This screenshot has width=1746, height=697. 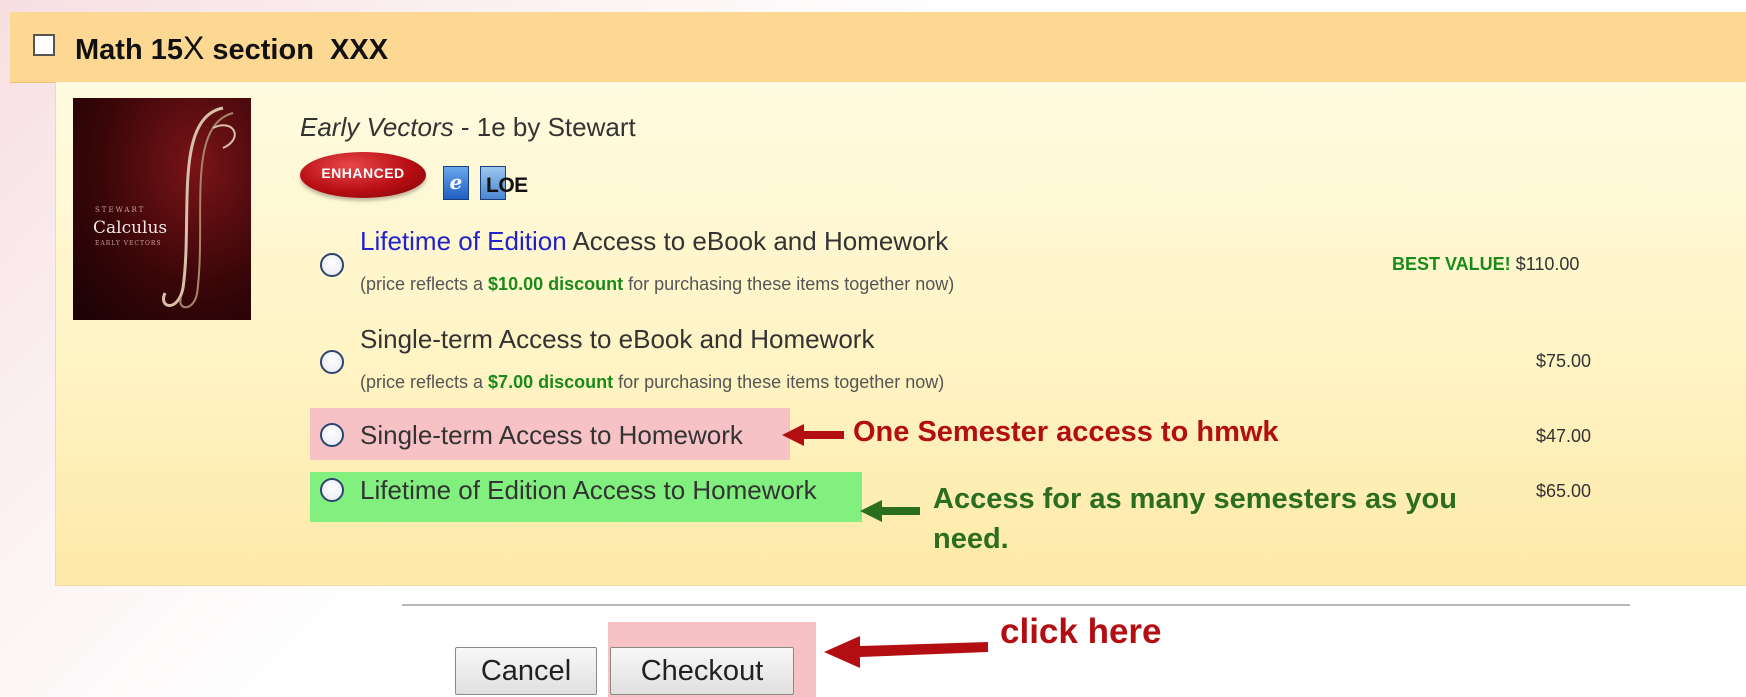 What do you see at coordinates (1066, 432) in the screenshot?
I see `annotation-one-semester: One Semester access to hmwk` at bounding box center [1066, 432].